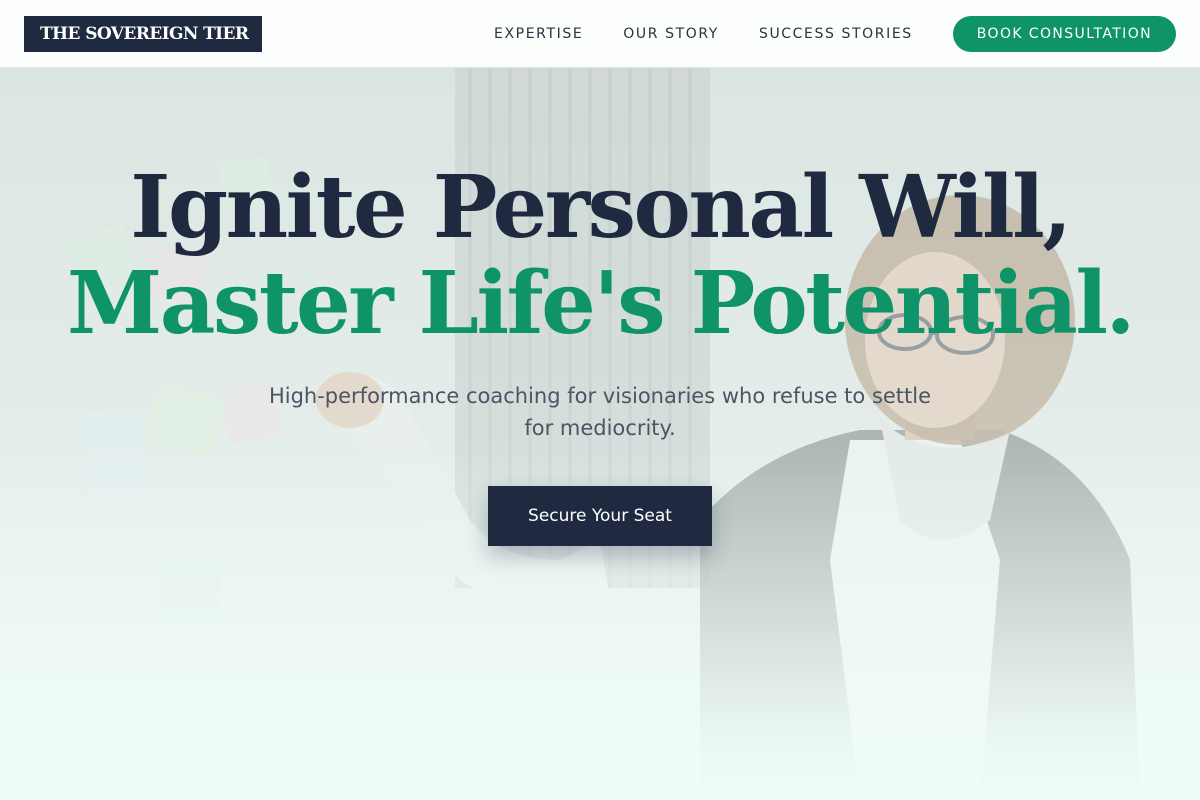 The height and width of the screenshot is (800, 1200). What do you see at coordinates (1064, 33) in the screenshot?
I see `book-consultation-button: BOOK CONSULTATION` at bounding box center [1064, 33].